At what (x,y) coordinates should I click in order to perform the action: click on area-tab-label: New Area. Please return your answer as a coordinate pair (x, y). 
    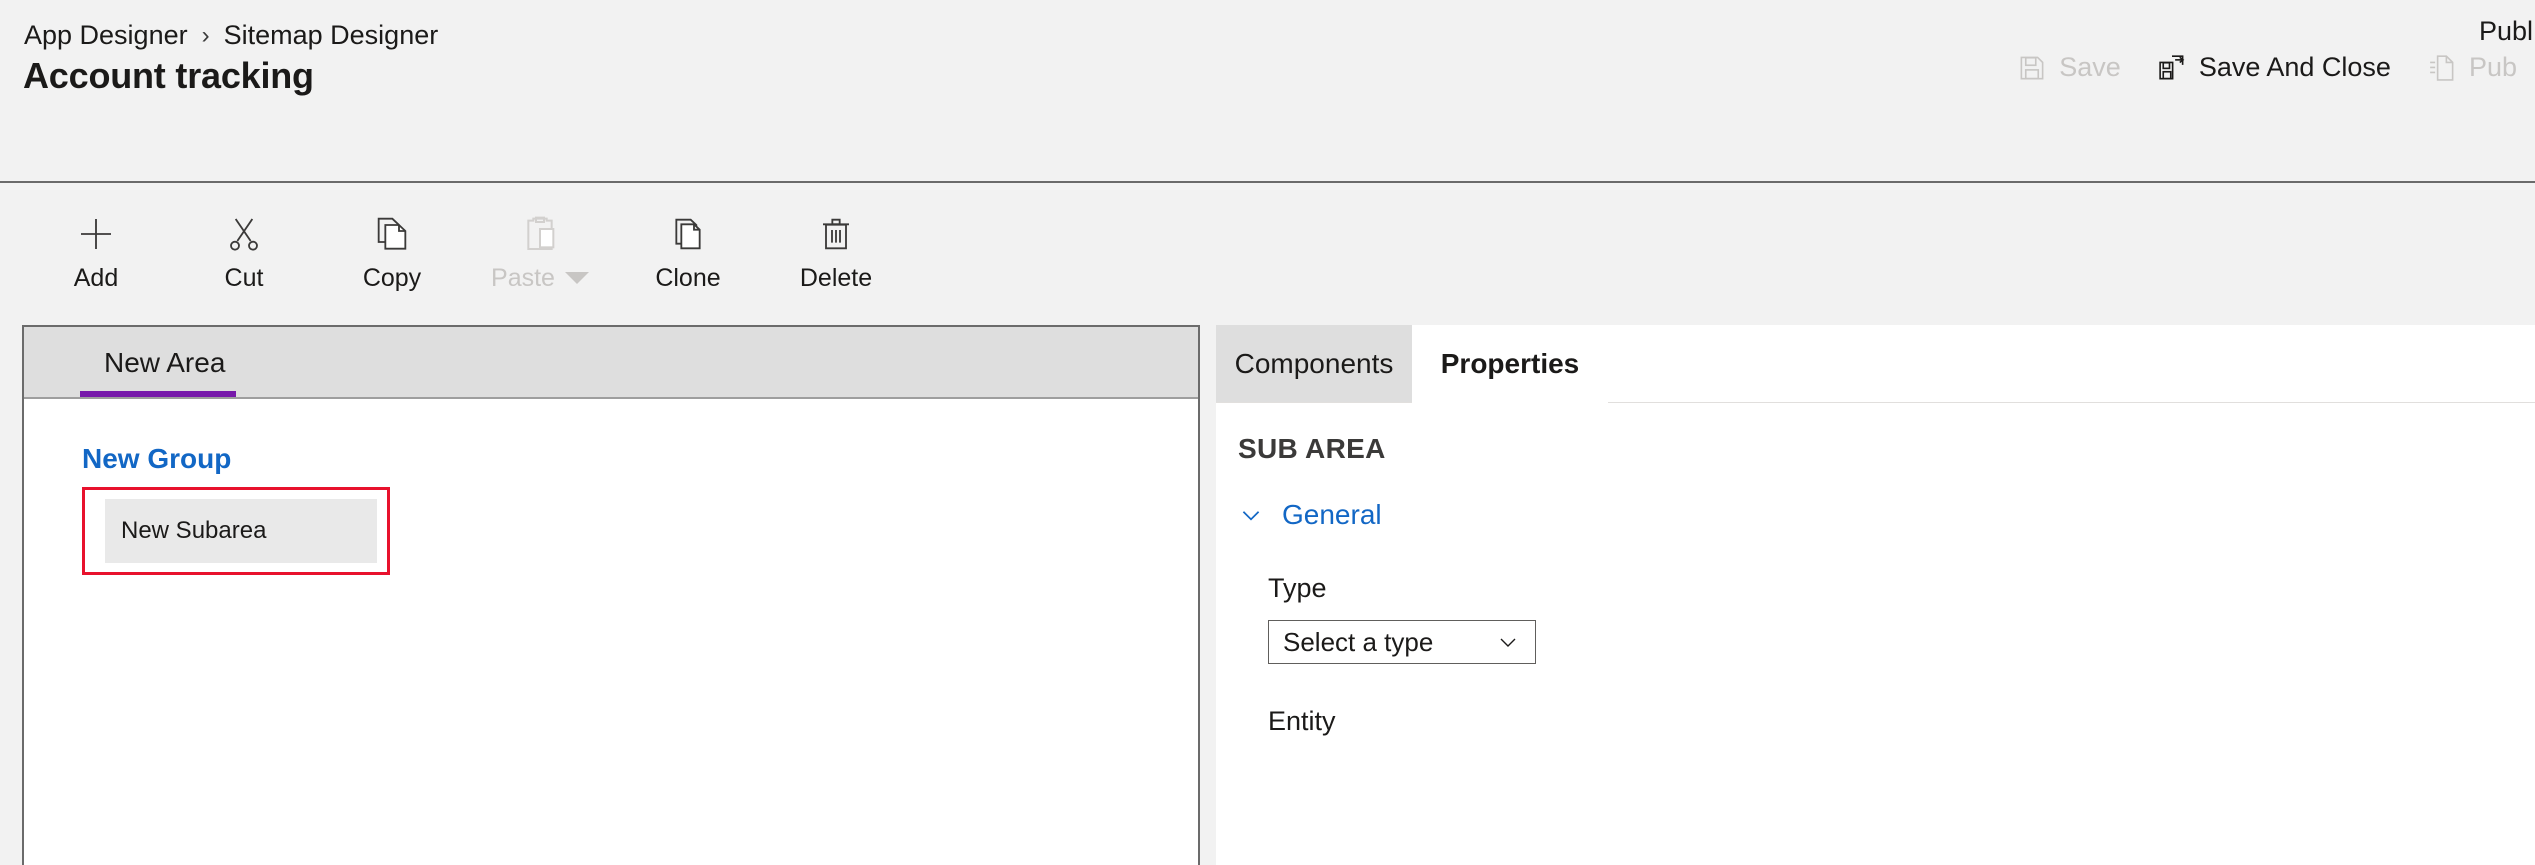
    Looking at the image, I should click on (165, 362).